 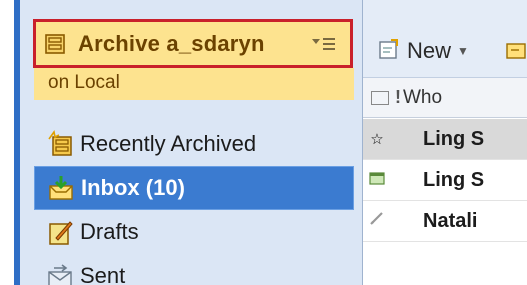 What do you see at coordinates (324, 44) in the screenshot?
I see `menu-icon` at bounding box center [324, 44].